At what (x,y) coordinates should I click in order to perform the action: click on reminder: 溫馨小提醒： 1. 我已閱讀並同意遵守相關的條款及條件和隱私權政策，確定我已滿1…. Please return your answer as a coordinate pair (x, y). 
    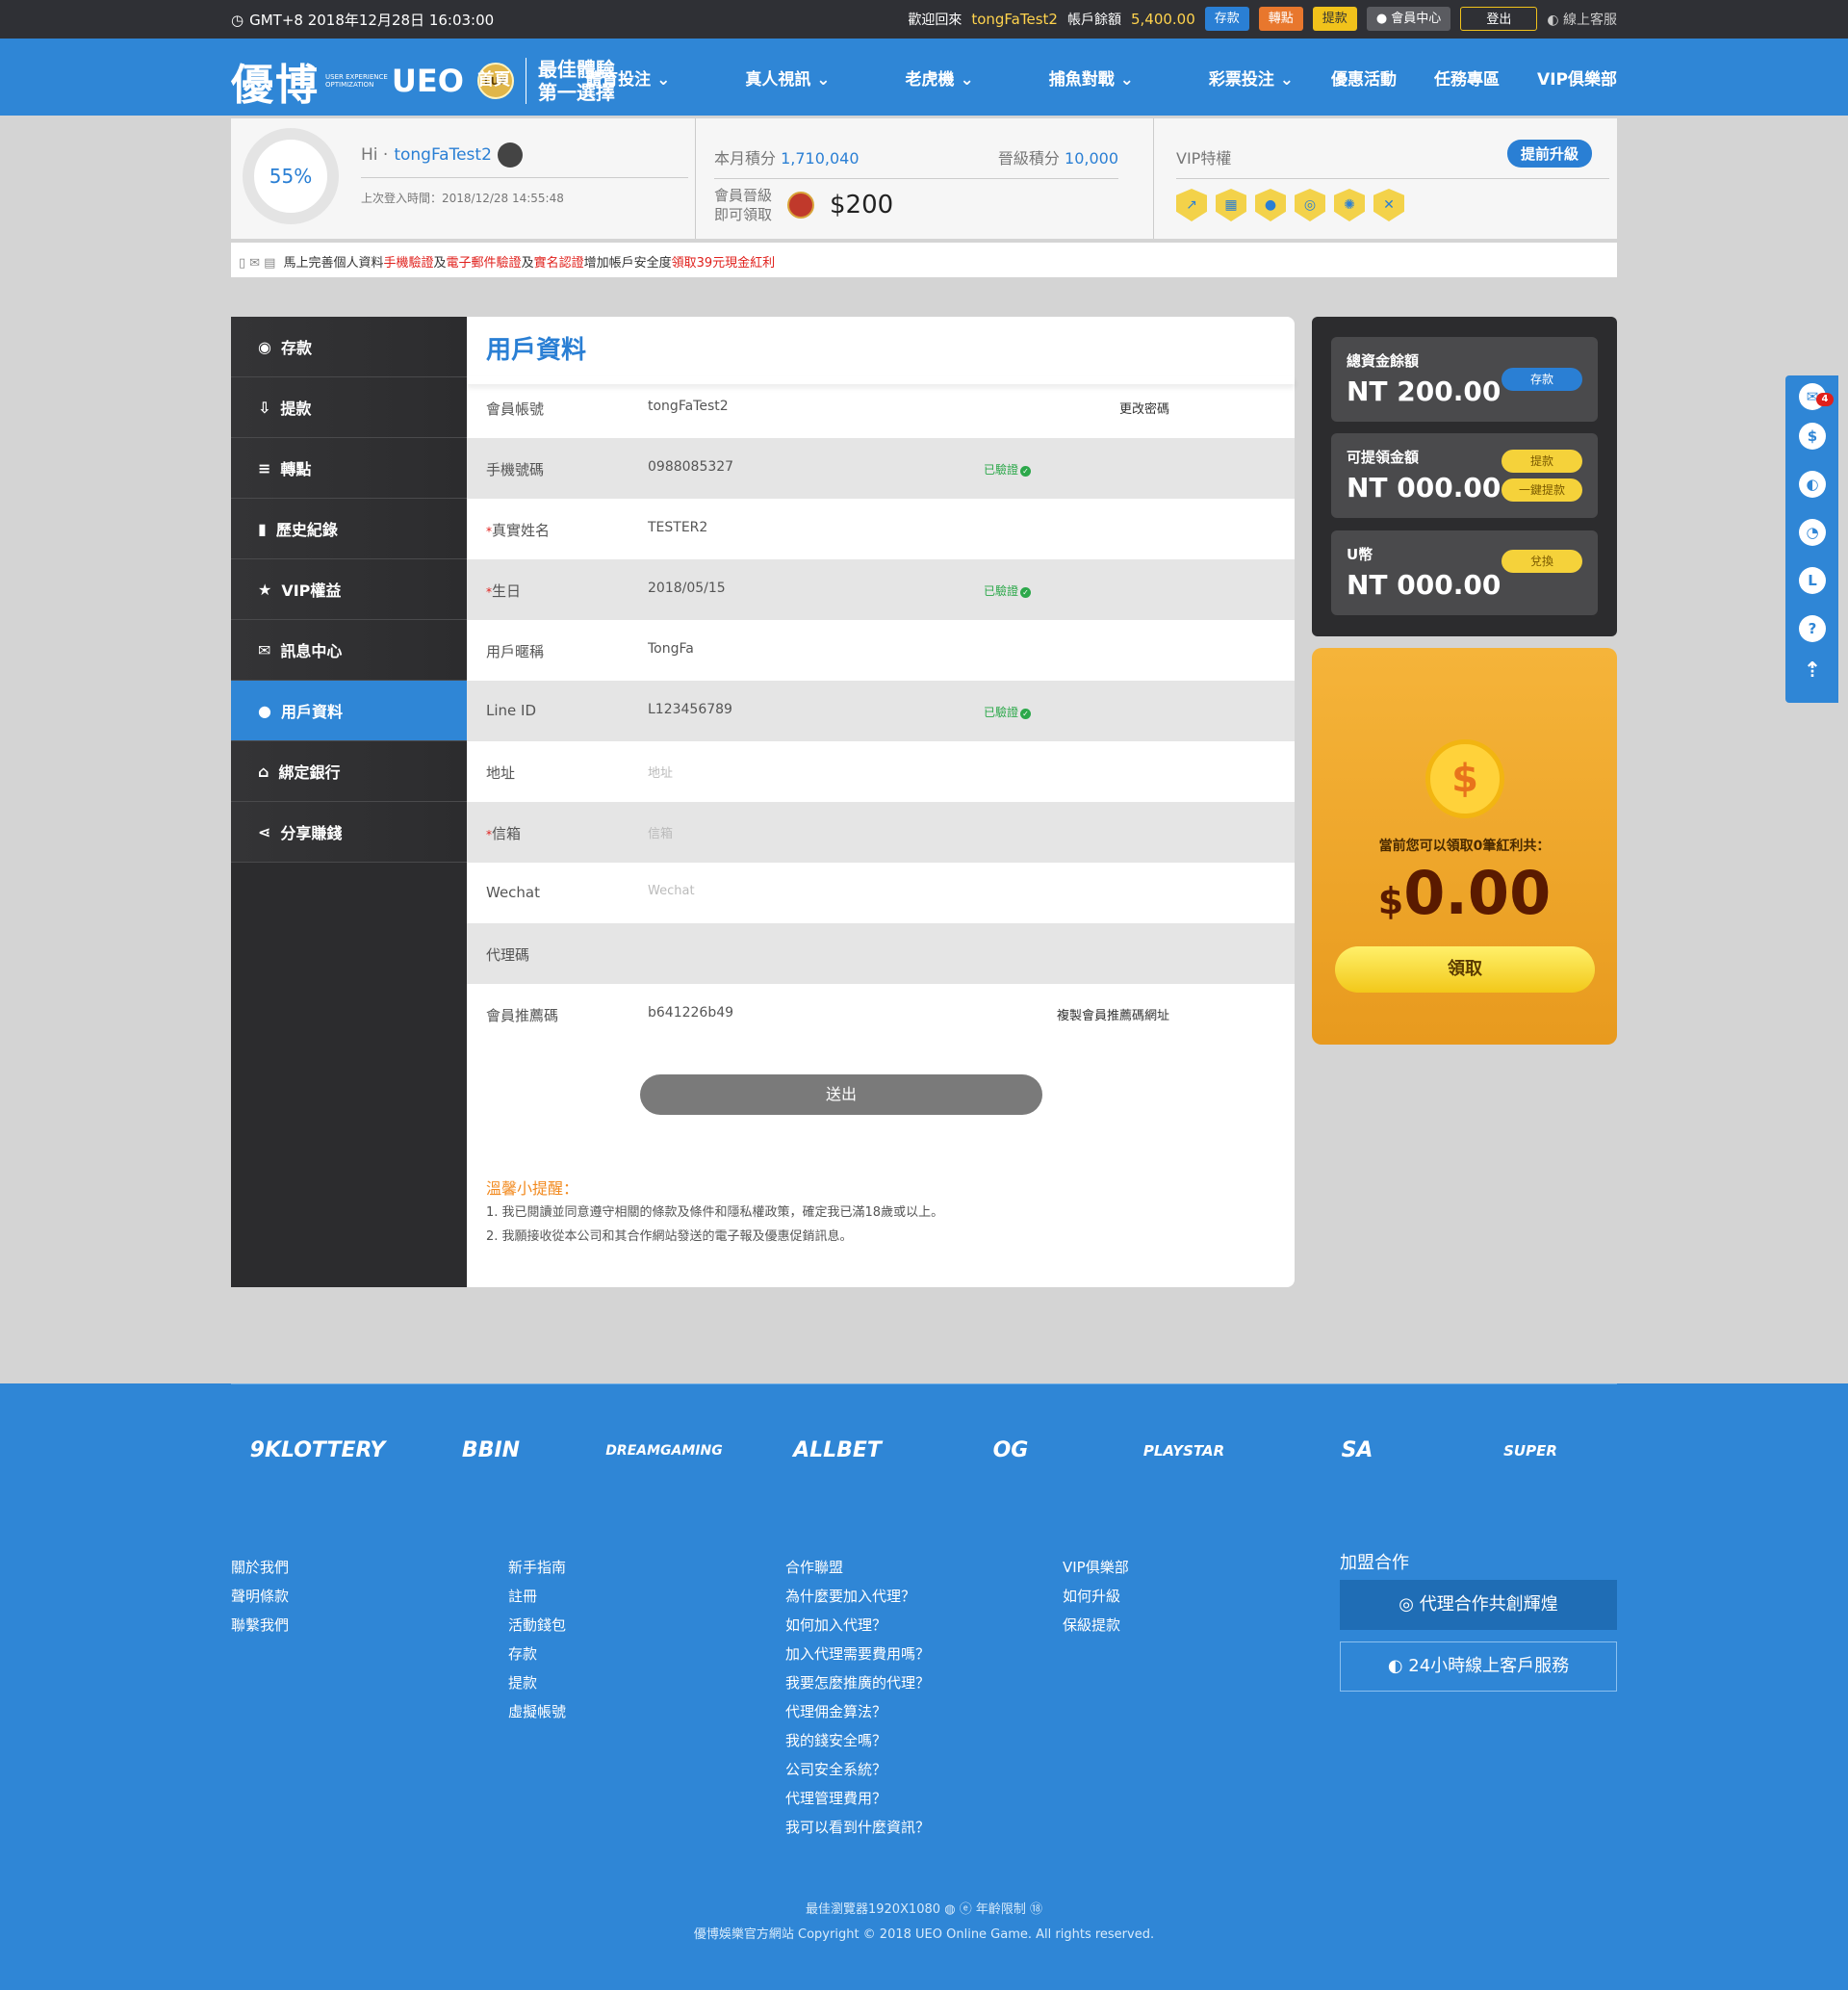
    Looking at the image, I should click on (715, 1212).